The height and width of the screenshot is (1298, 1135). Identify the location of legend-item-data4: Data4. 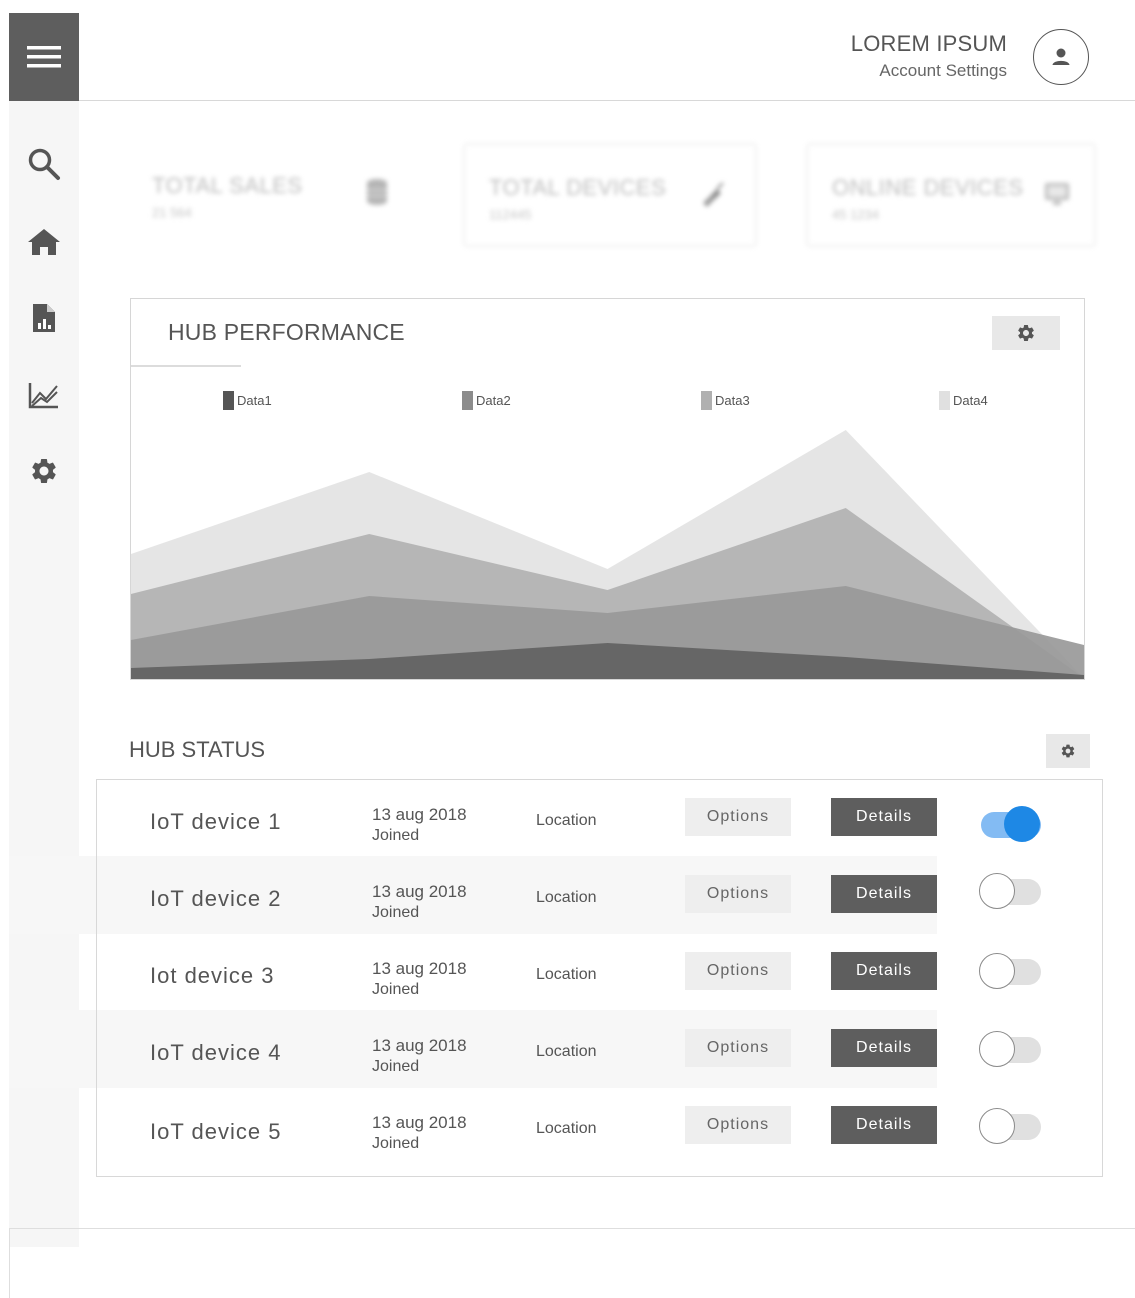
(963, 400).